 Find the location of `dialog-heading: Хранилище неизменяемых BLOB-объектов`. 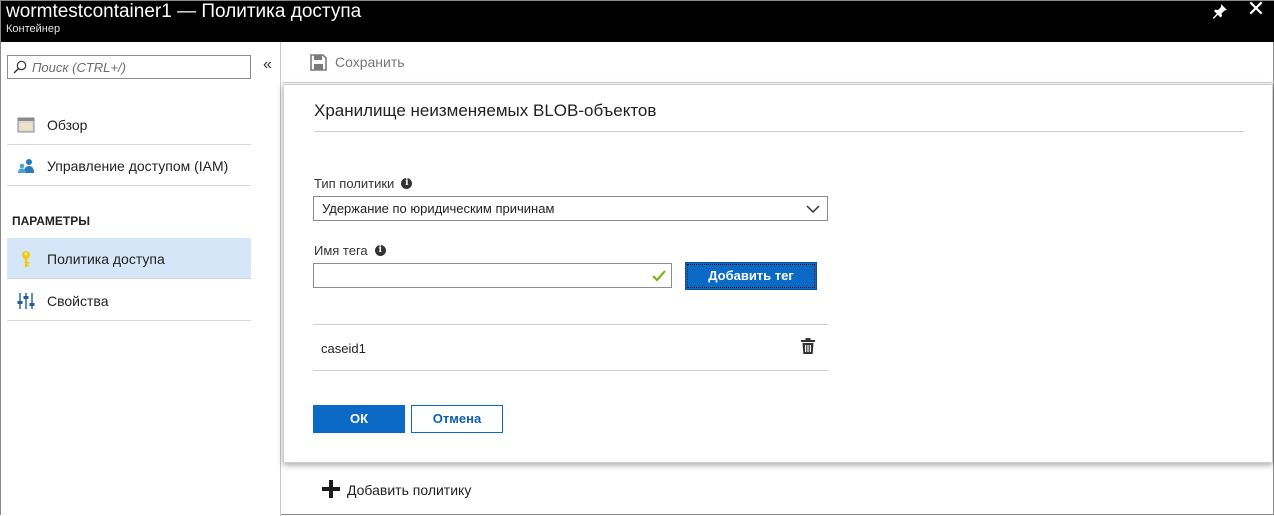

dialog-heading: Хранилище неизменяемых BLOB-объектов is located at coordinates (485, 110).